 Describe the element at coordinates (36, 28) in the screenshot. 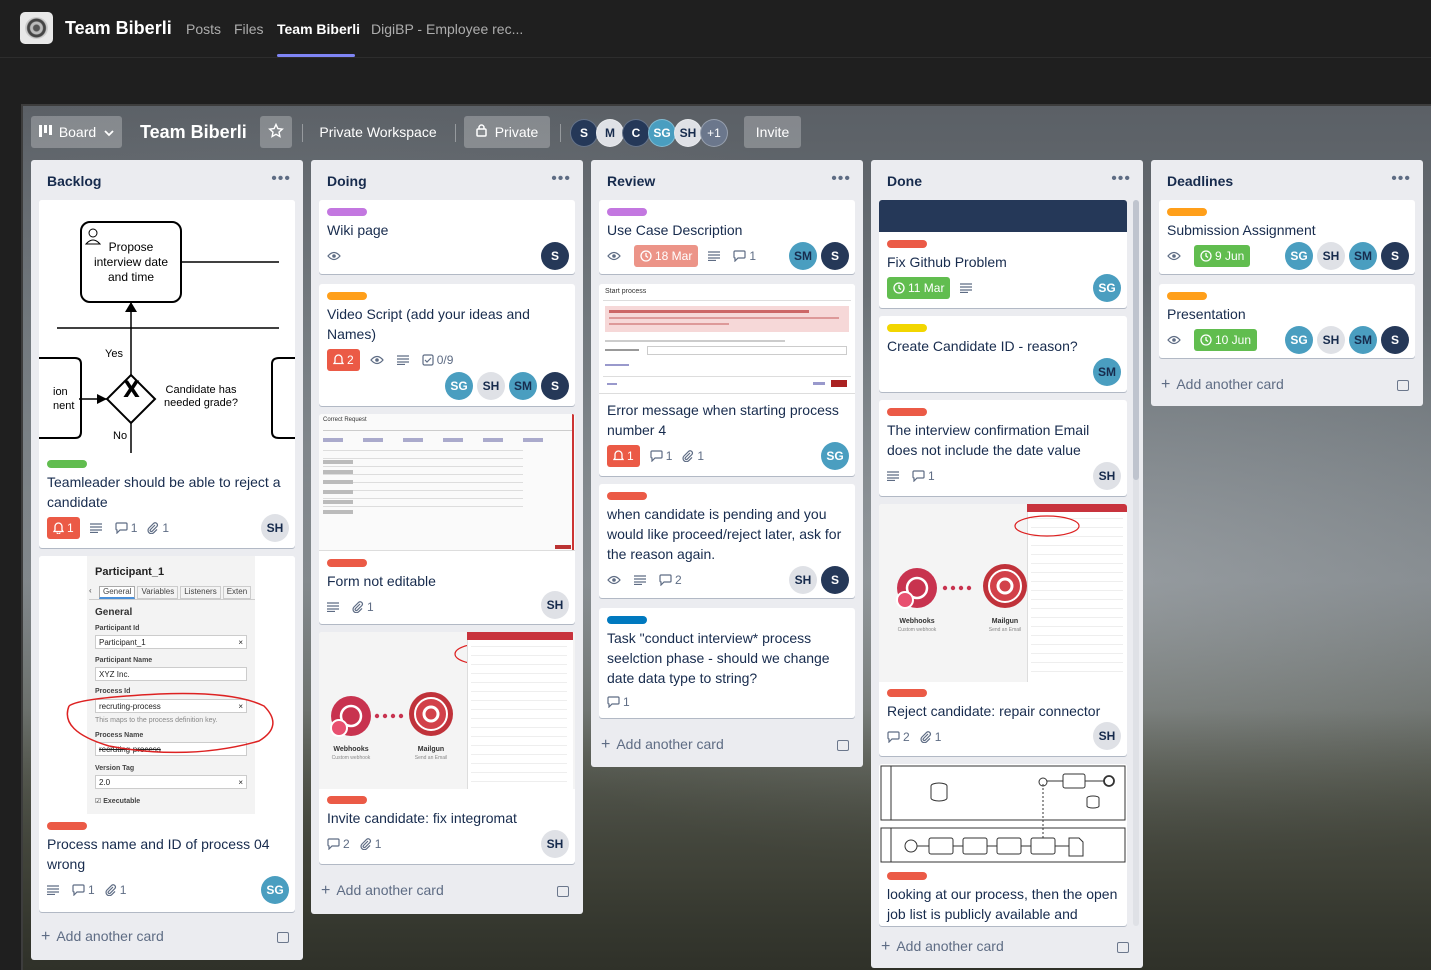

I see `team-logo` at that location.